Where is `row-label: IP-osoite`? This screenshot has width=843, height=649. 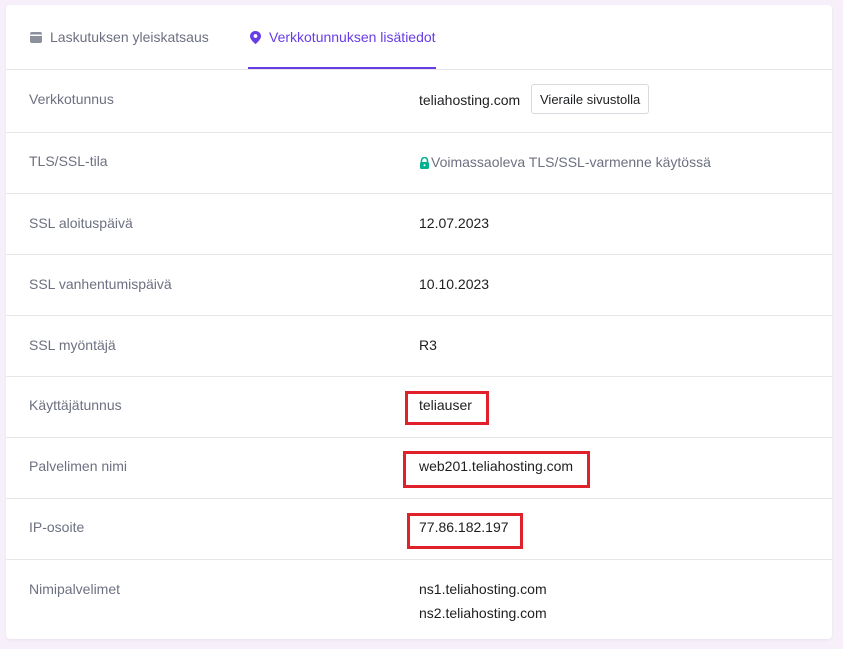
row-label: IP-osoite is located at coordinates (57, 527).